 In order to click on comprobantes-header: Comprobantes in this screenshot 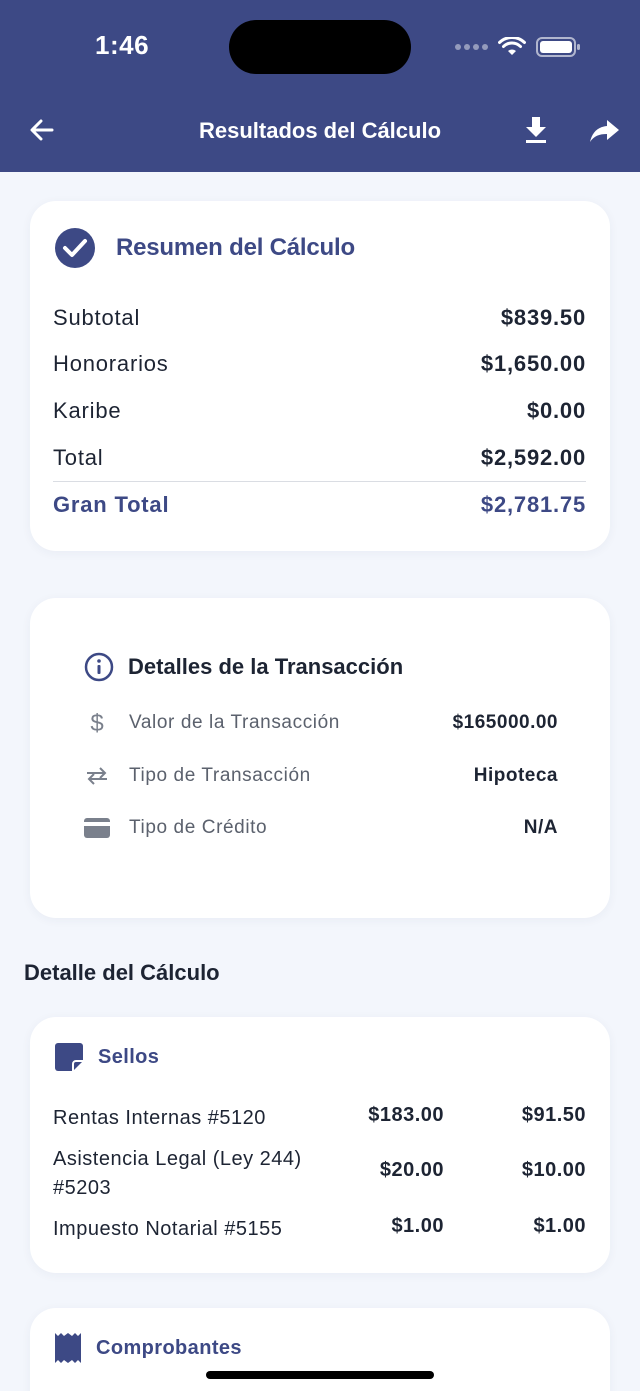, I will do `click(148, 1348)`.